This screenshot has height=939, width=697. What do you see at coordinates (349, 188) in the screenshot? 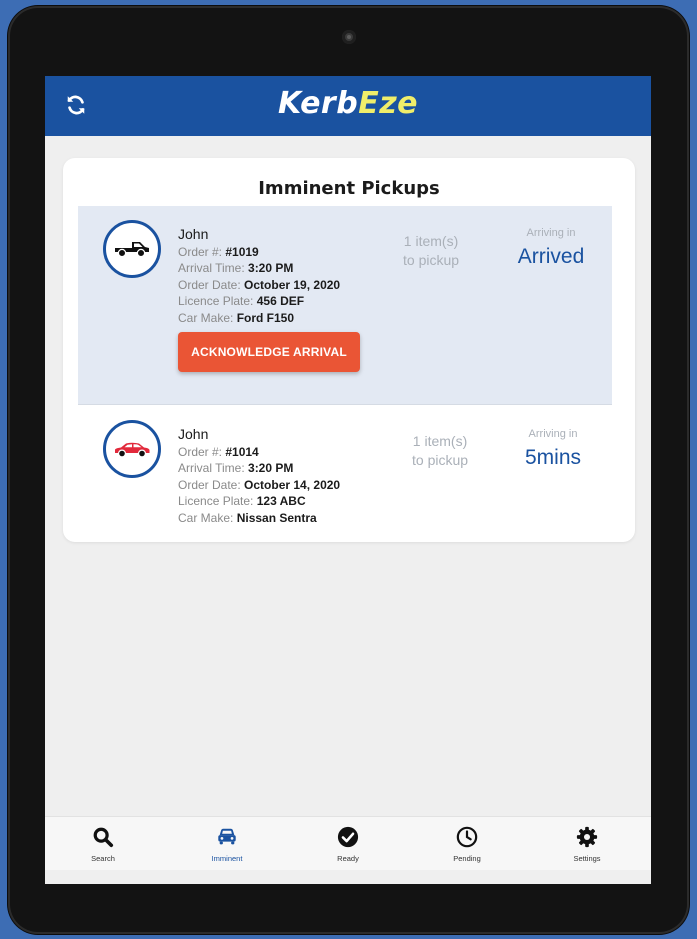
I see `card-title: Imminent Pickups` at bounding box center [349, 188].